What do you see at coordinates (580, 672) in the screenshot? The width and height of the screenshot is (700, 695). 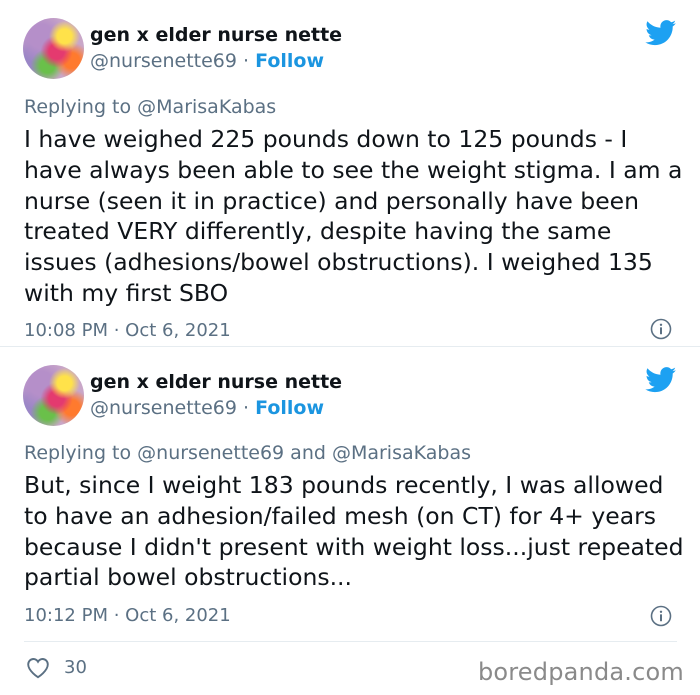 I see `watermark: boredpanda.com` at bounding box center [580, 672].